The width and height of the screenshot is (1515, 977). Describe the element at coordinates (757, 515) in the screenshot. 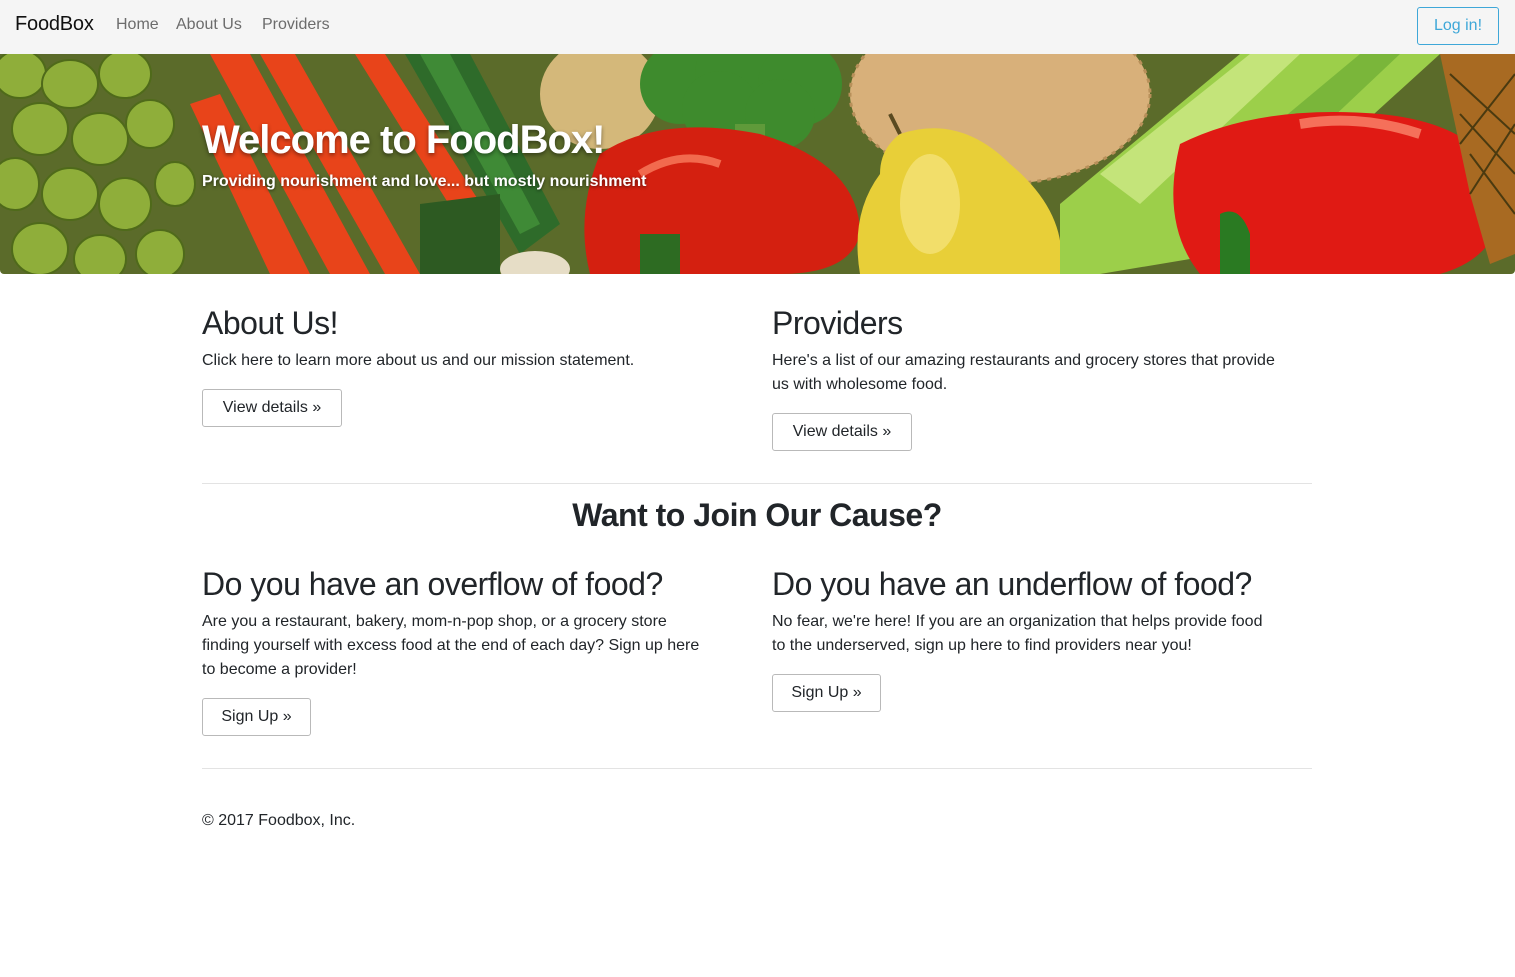

I see `join-heading: Want to Join Our Cause?` at that location.